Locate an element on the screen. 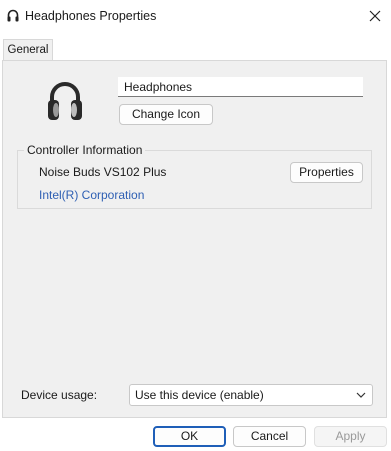 The image size is (391, 451). title-bar: Headphones Properties is located at coordinates (195, 17).